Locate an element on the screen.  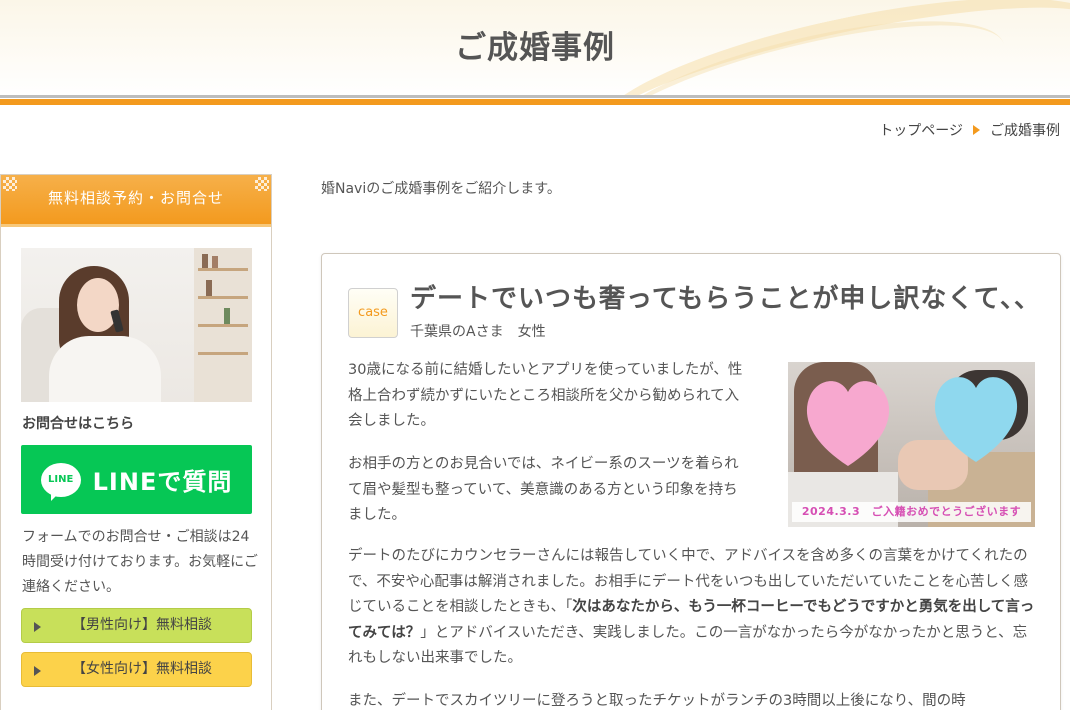
line-question-button: LINE LINEで質問 is located at coordinates (136, 479).